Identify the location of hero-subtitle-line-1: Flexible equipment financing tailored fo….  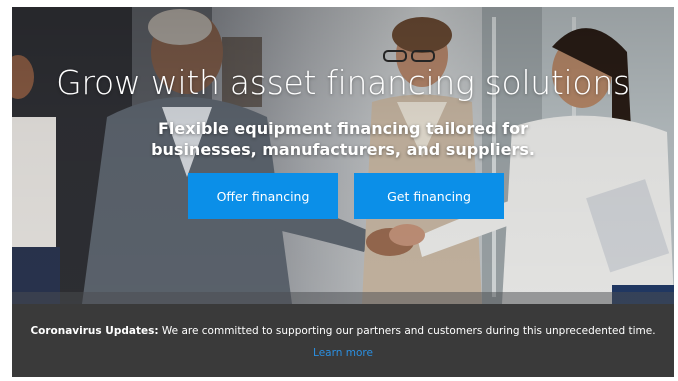
(343, 128).